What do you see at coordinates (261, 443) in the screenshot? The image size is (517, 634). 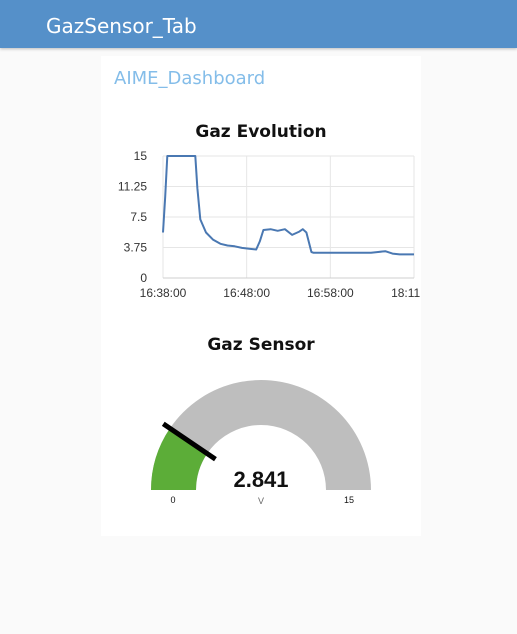 I see `gauge: 2.841 V 0 15` at bounding box center [261, 443].